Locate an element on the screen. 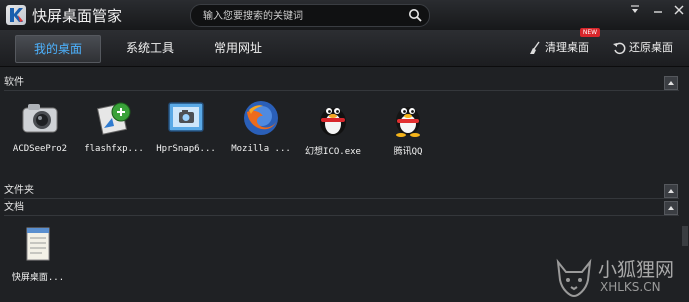 Image resolution: width=689 pixels, height=302 pixels. tab-system-tools: 系统工具 is located at coordinates (150, 48).